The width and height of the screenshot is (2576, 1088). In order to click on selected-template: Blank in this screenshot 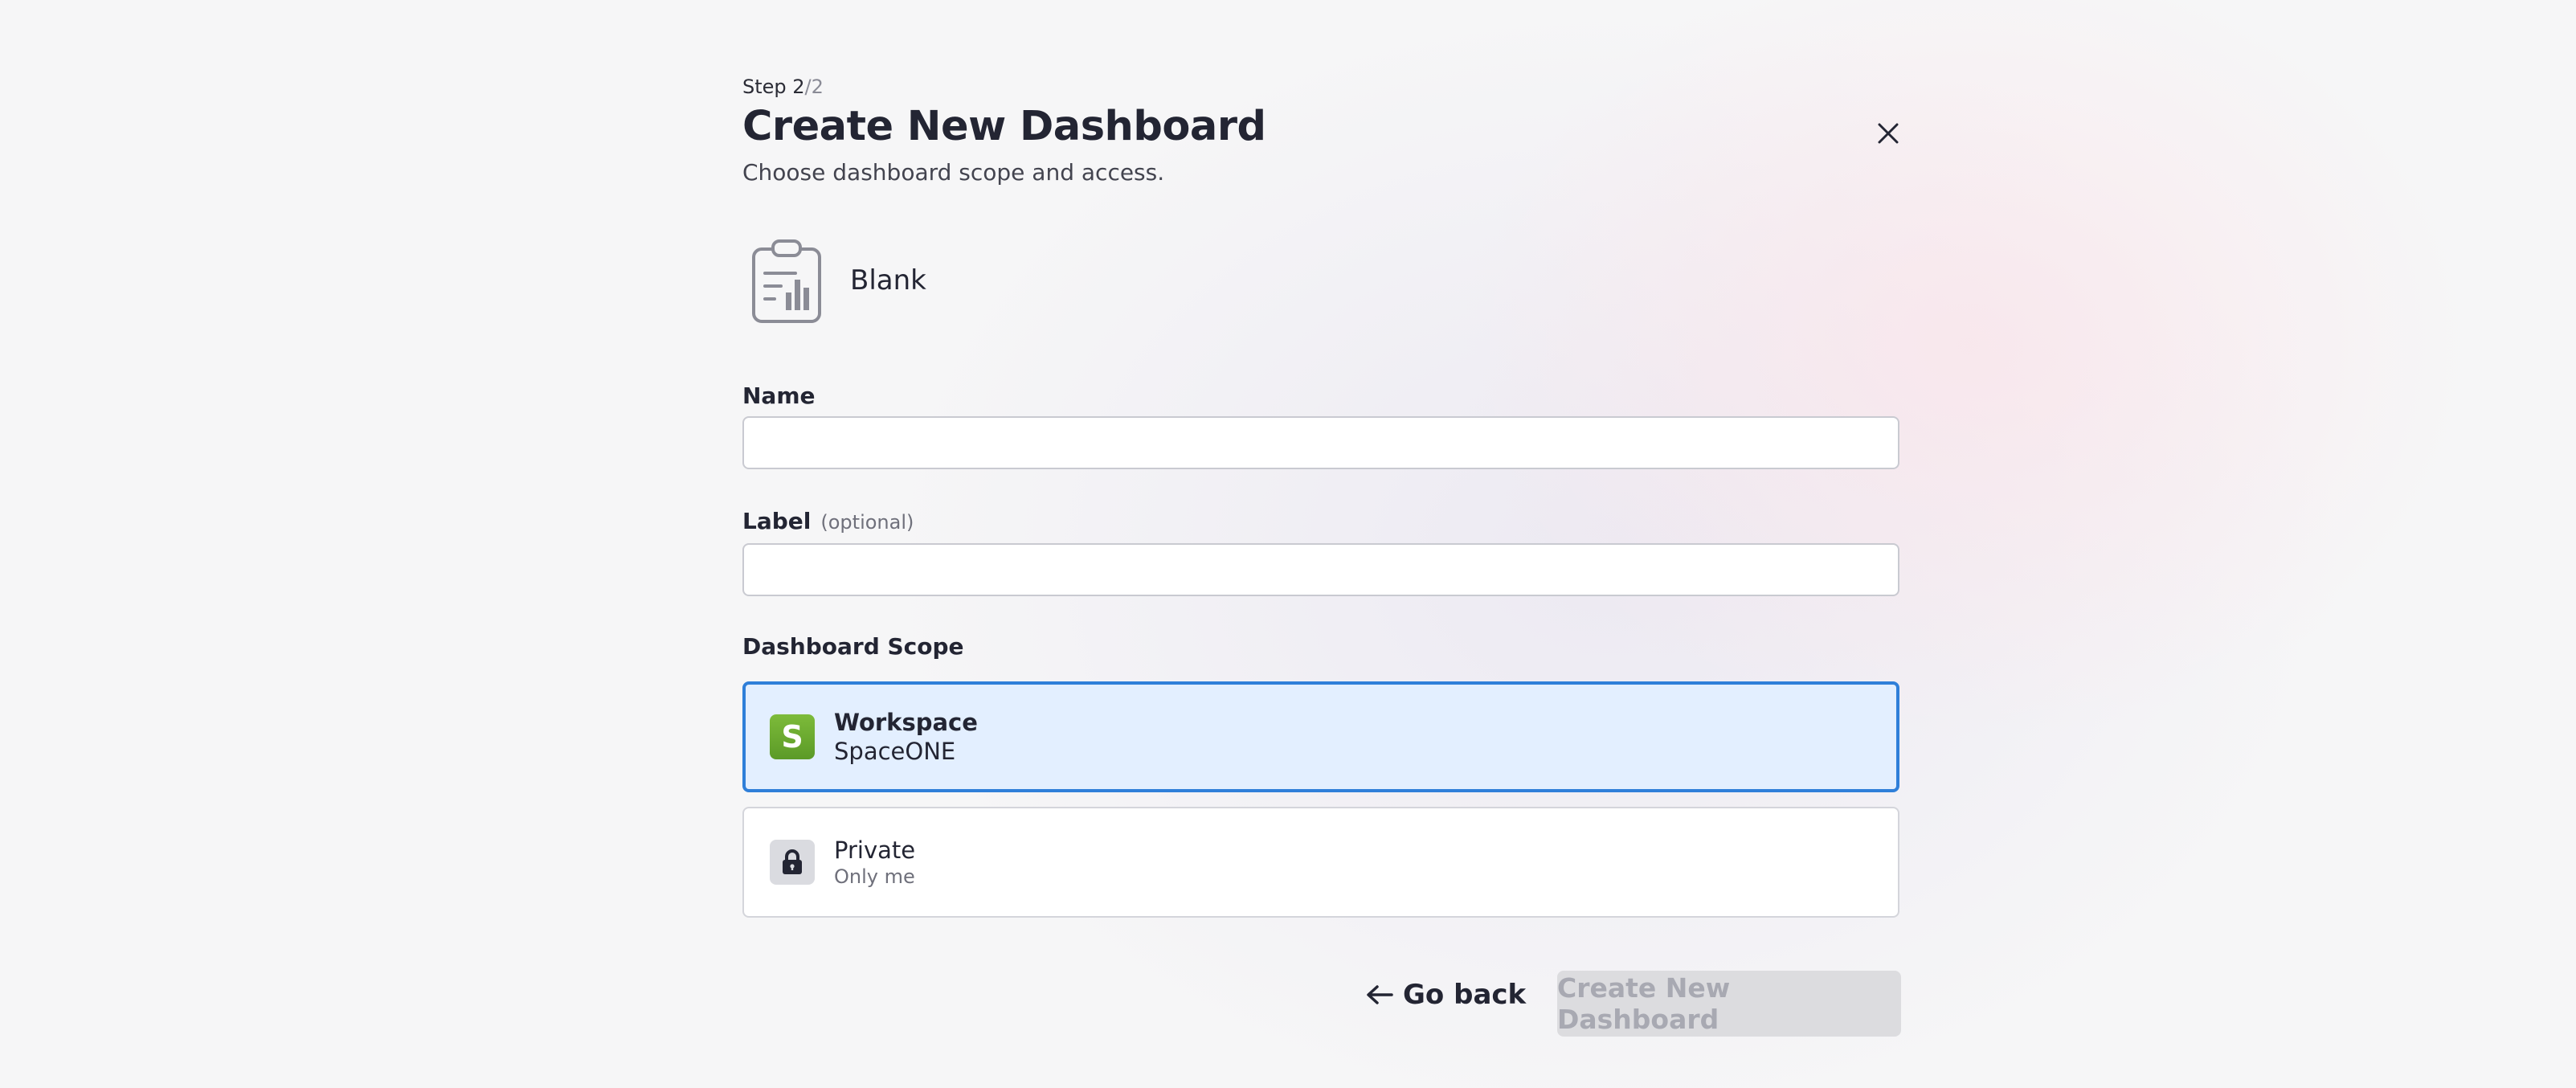, I will do `click(984, 280)`.